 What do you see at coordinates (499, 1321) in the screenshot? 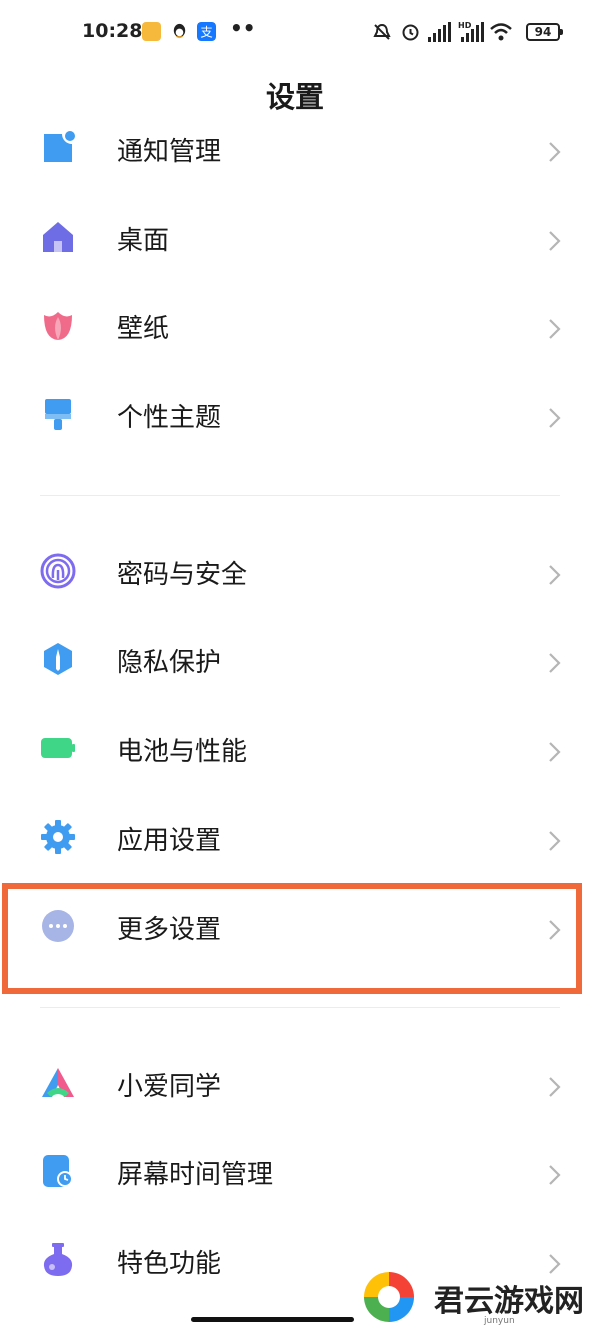
I see `watermark-subtitle: junyun` at bounding box center [499, 1321].